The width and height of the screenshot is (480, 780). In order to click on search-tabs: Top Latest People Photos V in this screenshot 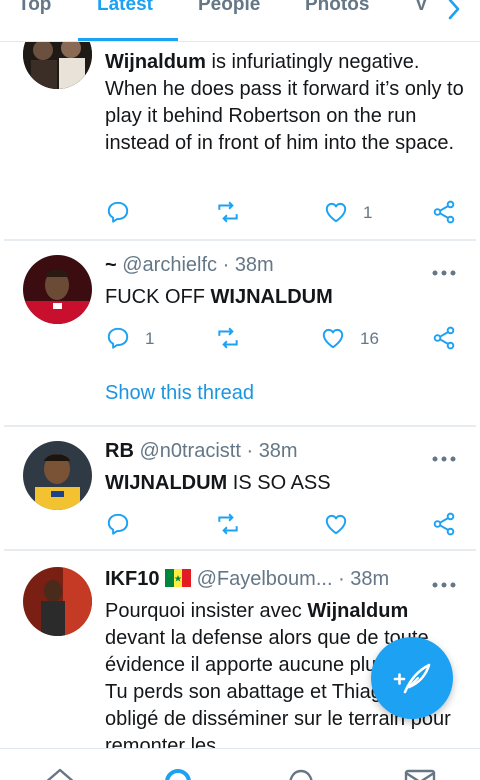, I will do `click(240, 21)`.